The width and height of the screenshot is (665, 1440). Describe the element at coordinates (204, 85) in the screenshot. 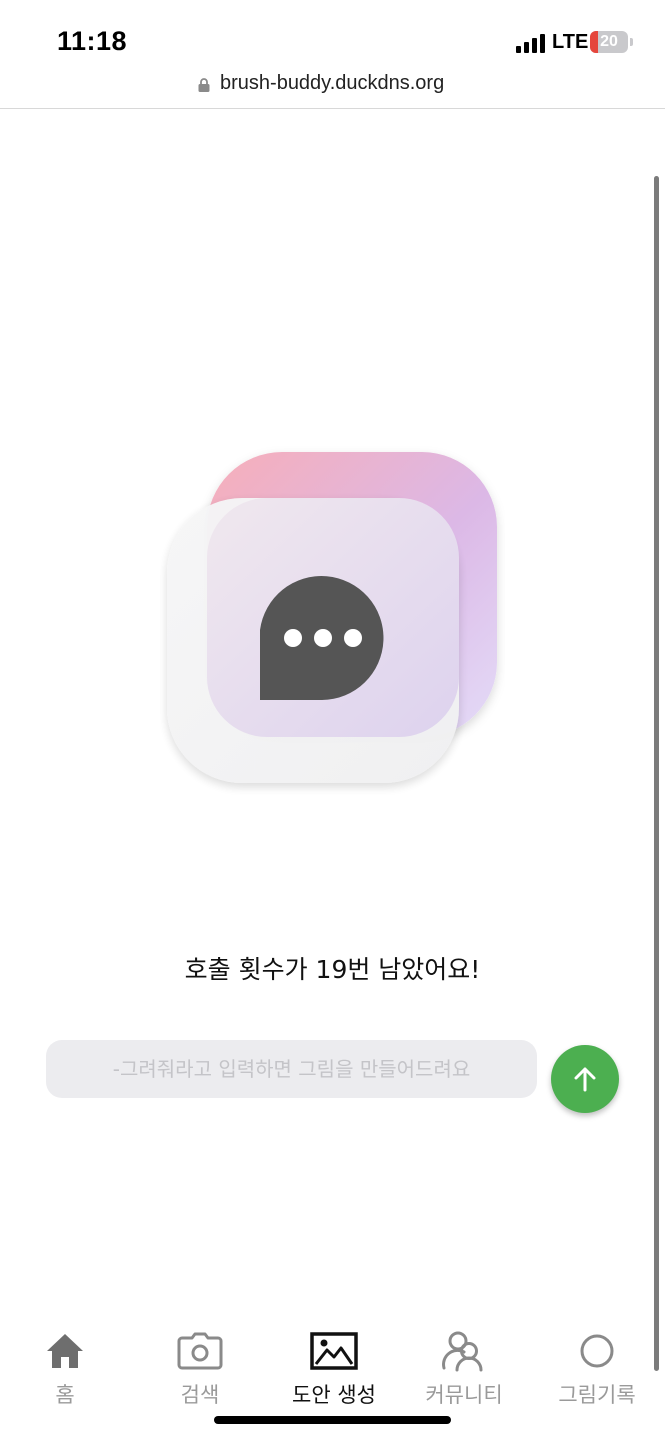

I see `lock-icon` at that location.